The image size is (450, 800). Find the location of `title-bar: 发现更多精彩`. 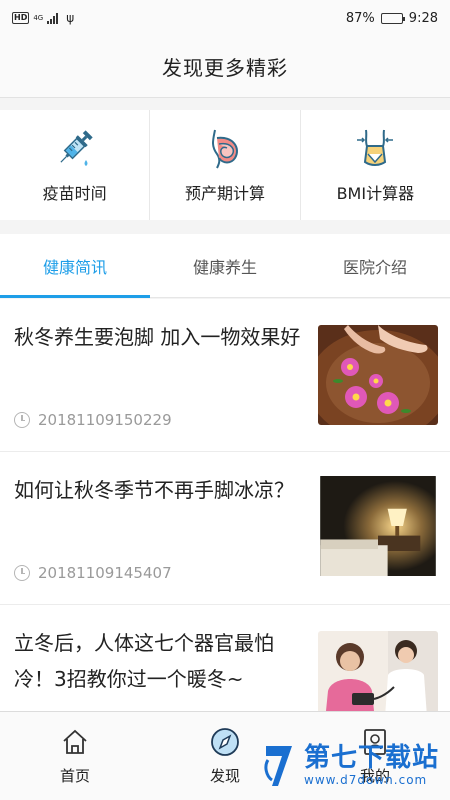

title-bar: 发现更多精彩 is located at coordinates (225, 67).